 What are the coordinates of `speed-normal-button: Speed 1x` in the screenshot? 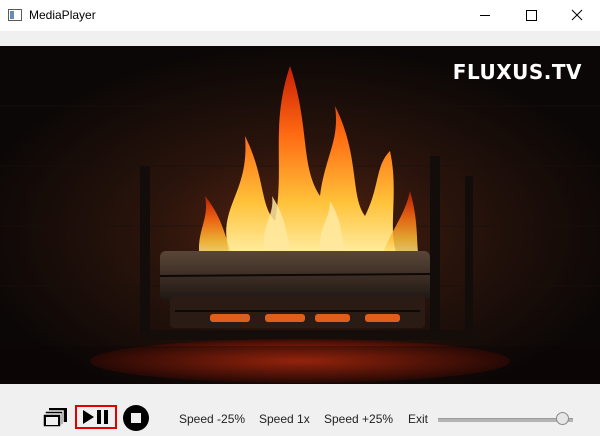 It's located at (284, 419).